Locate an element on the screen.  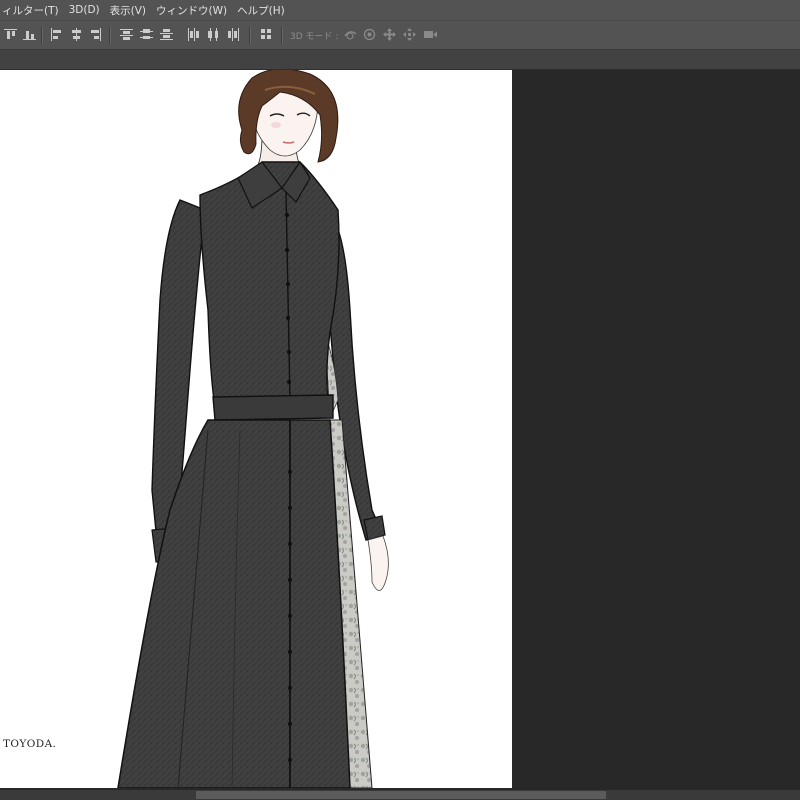
align-vcenter-icon is located at coordinates (29, 34).